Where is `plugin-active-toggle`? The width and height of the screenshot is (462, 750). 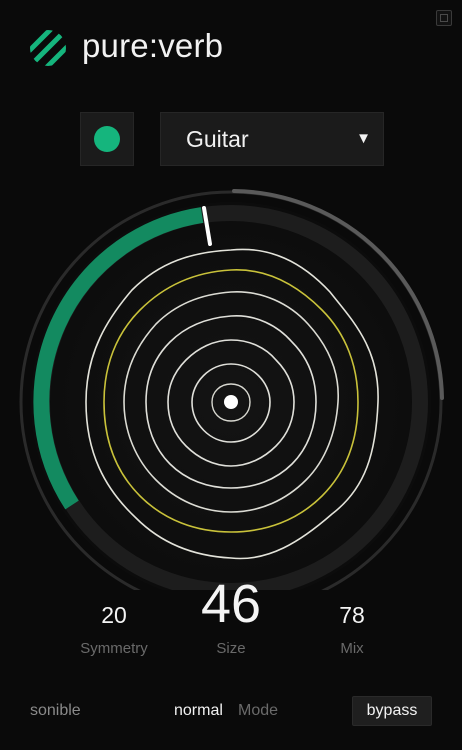 plugin-active-toggle is located at coordinates (107, 139).